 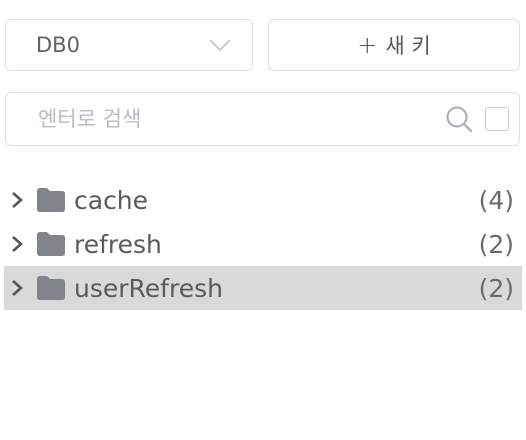 I want to click on tree-item-refresh: refresh (2), so click(x=263, y=244).